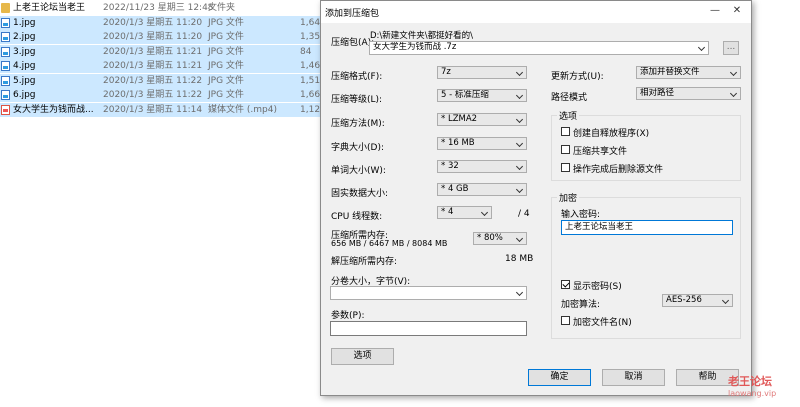 The image size is (800, 407). What do you see at coordinates (357, 100) in the screenshot?
I see `level-label: 压缩等级(L):` at bounding box center [357, 100].